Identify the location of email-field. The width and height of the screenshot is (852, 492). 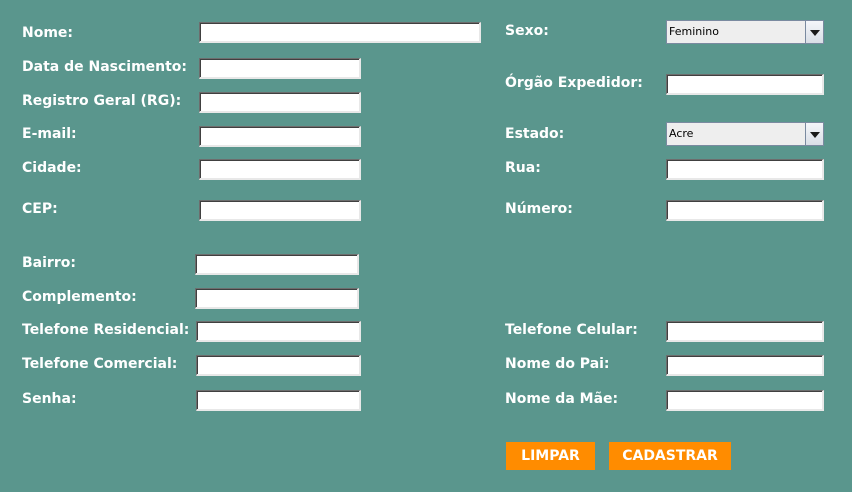
(280, 136).